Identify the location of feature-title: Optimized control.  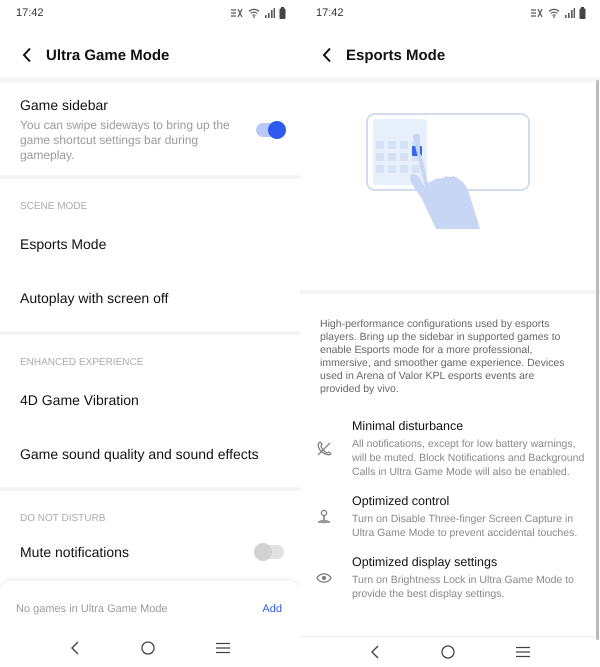
(401, 501).